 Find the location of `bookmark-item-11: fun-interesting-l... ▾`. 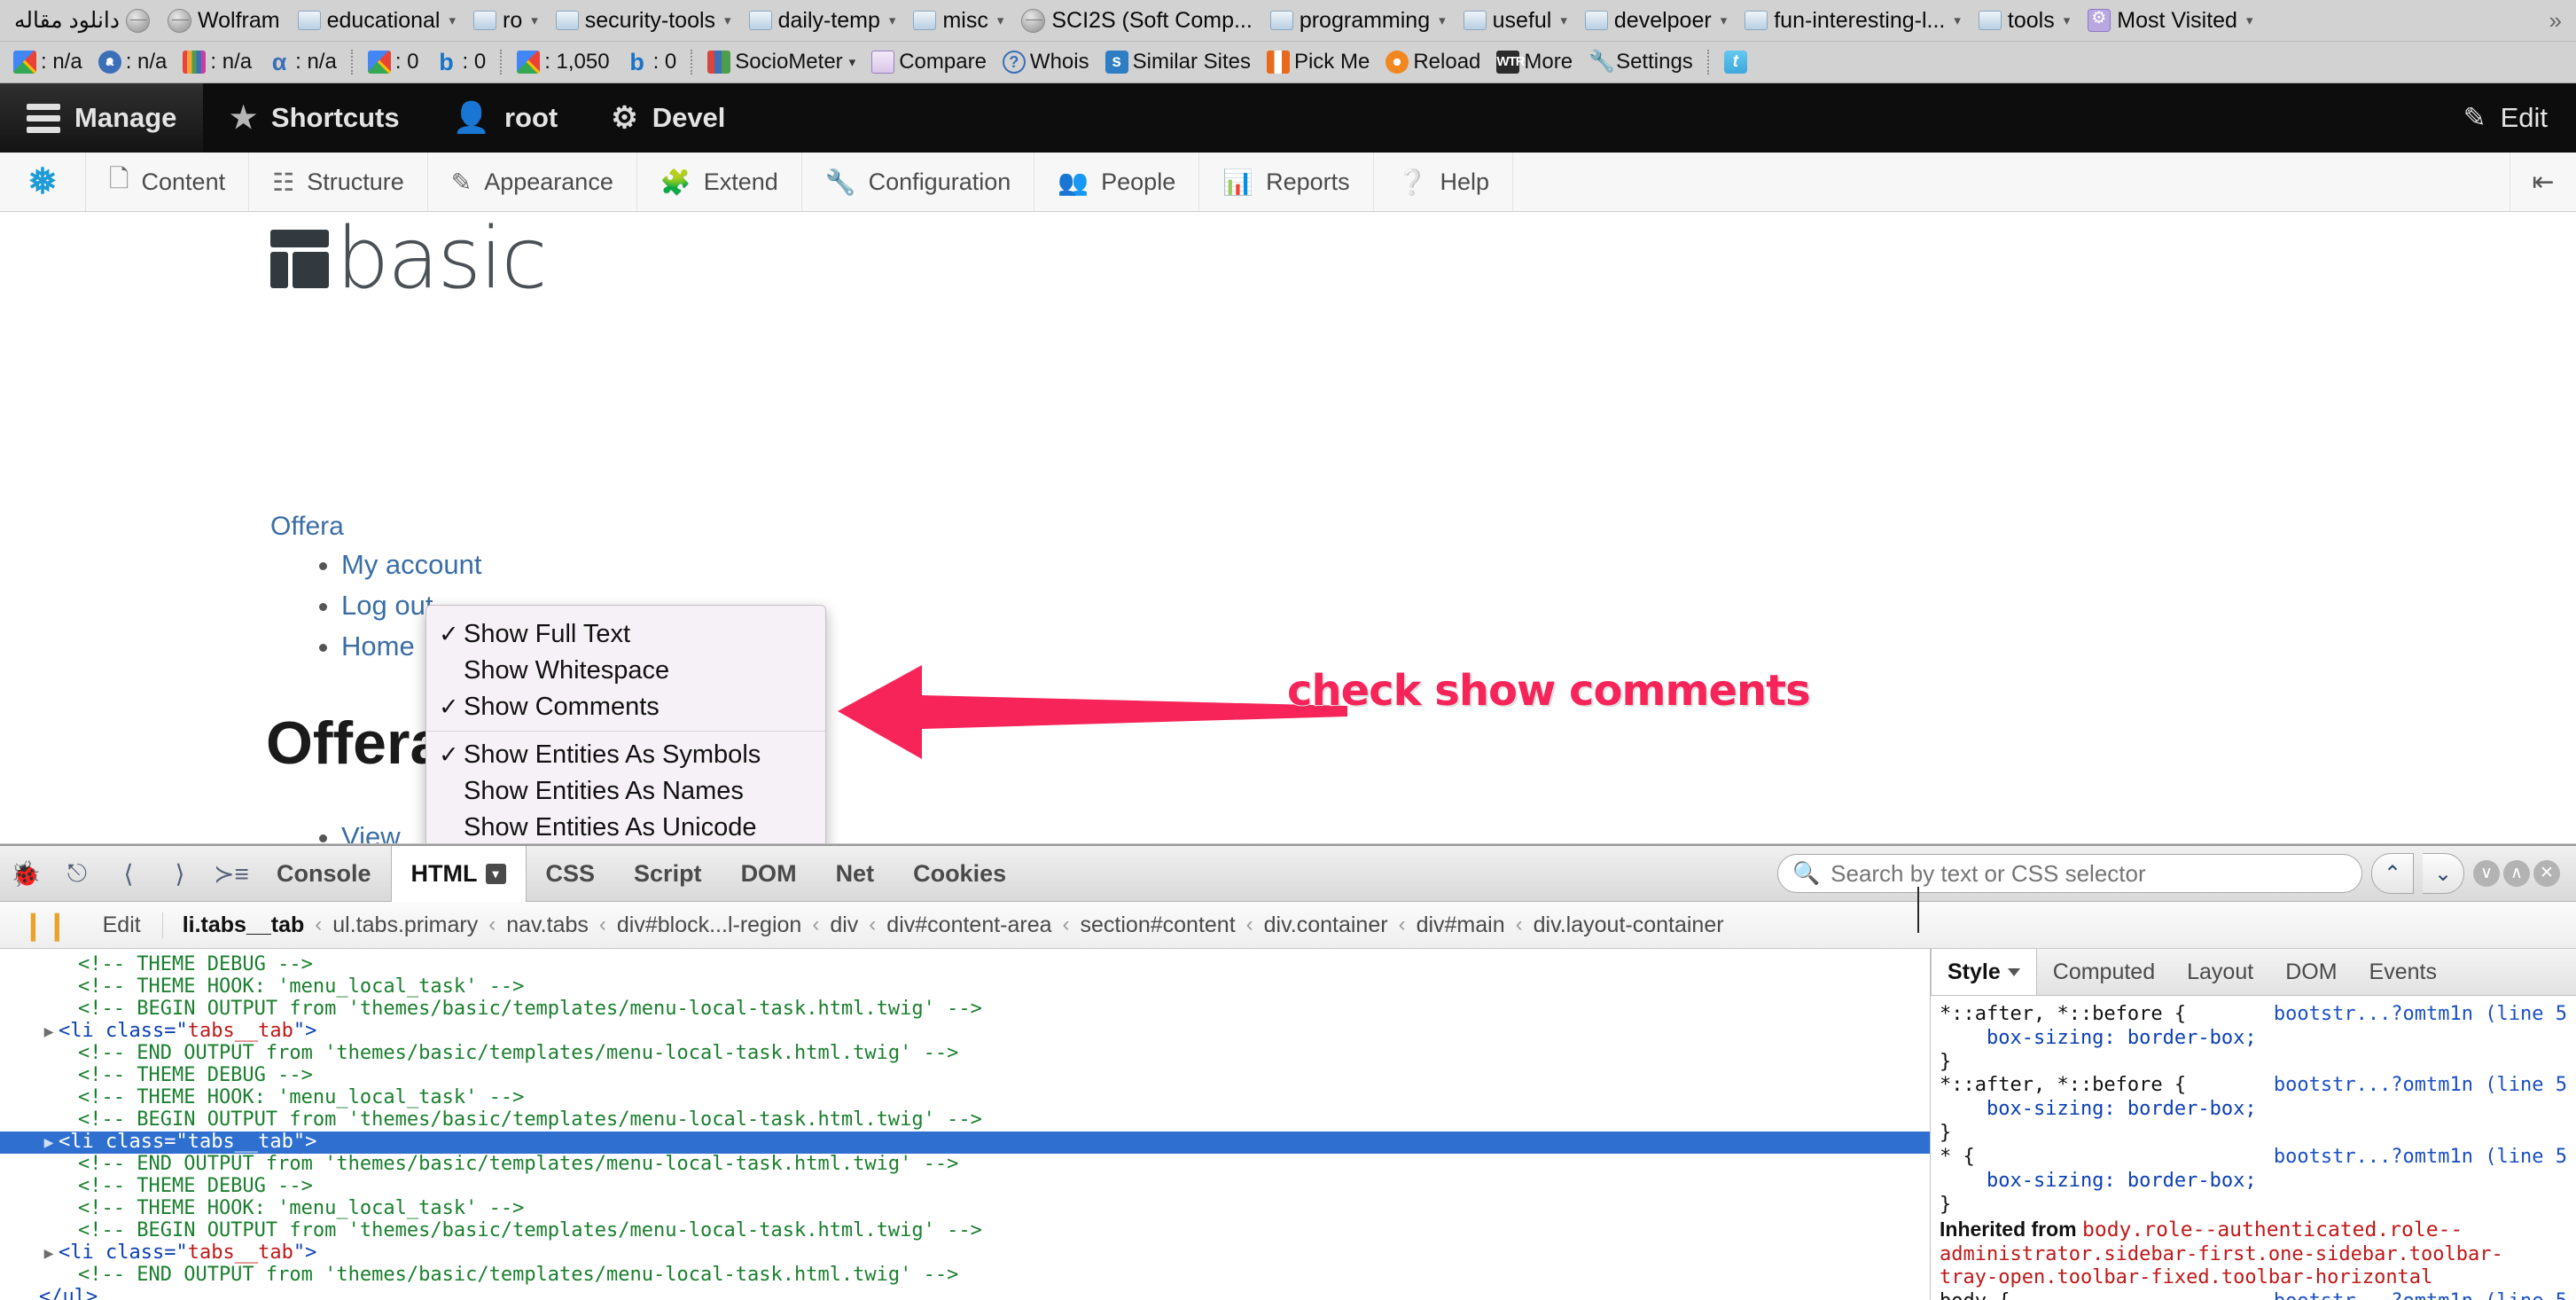

bookmark-item-11: fun-interesting-l... ▾ is located at coordinates (1853, 20).